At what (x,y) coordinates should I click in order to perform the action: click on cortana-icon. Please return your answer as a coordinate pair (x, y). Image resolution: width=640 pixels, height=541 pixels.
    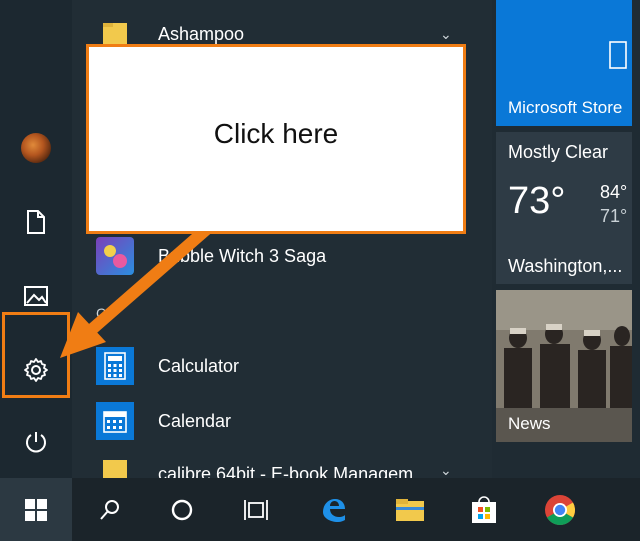
    Looking at the image, I should click on (182, 509).